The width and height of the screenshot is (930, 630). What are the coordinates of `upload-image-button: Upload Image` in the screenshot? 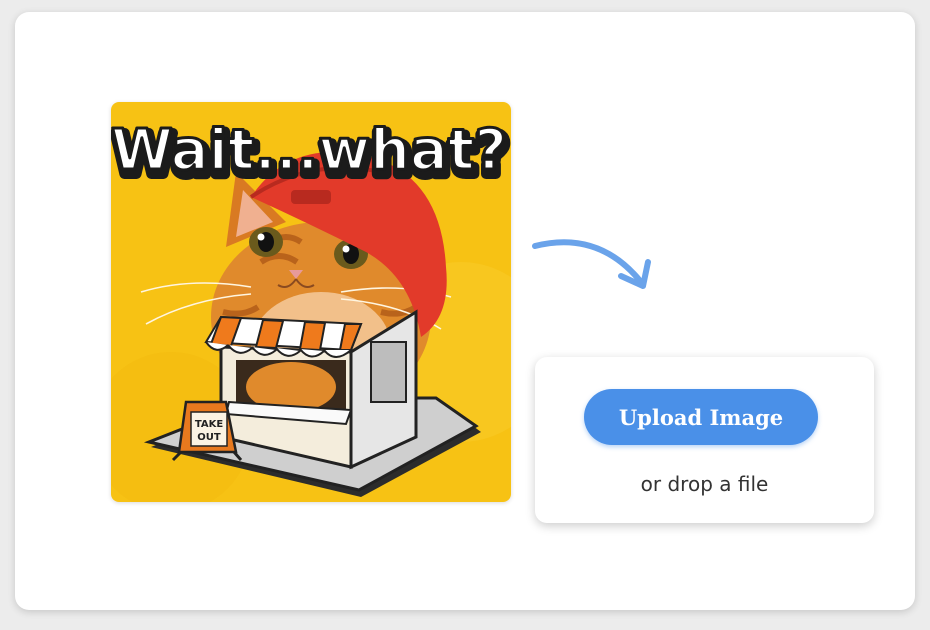 It's located at (701, 417).